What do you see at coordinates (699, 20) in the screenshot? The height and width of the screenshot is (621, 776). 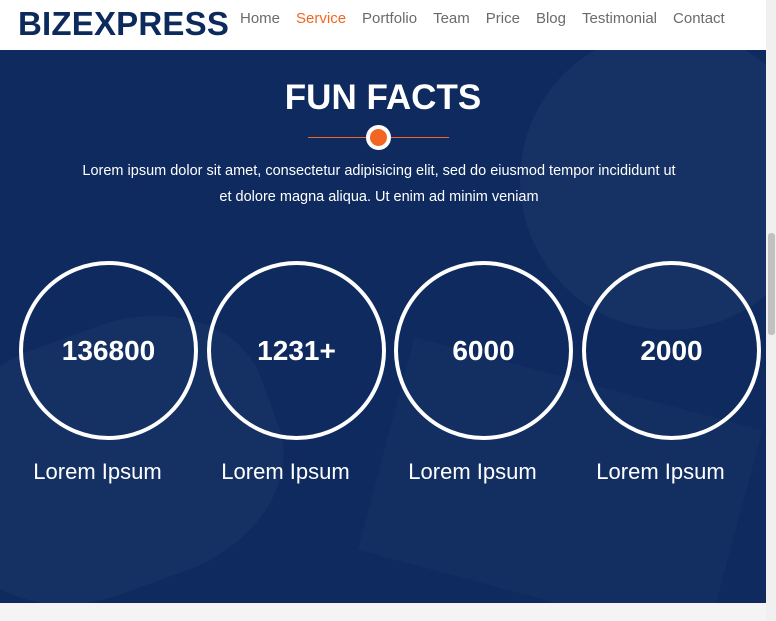 I see `nav-contact: Contact` at bounding box center [699, 20].